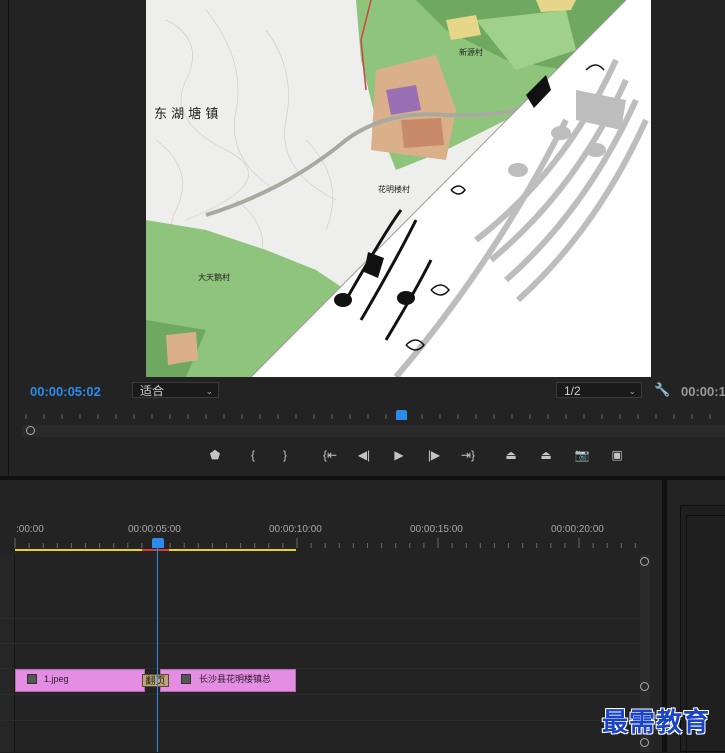  Describe the element at coordinates (157, 650) in the screenshot. I see `timeline-playhead-line` at that location.